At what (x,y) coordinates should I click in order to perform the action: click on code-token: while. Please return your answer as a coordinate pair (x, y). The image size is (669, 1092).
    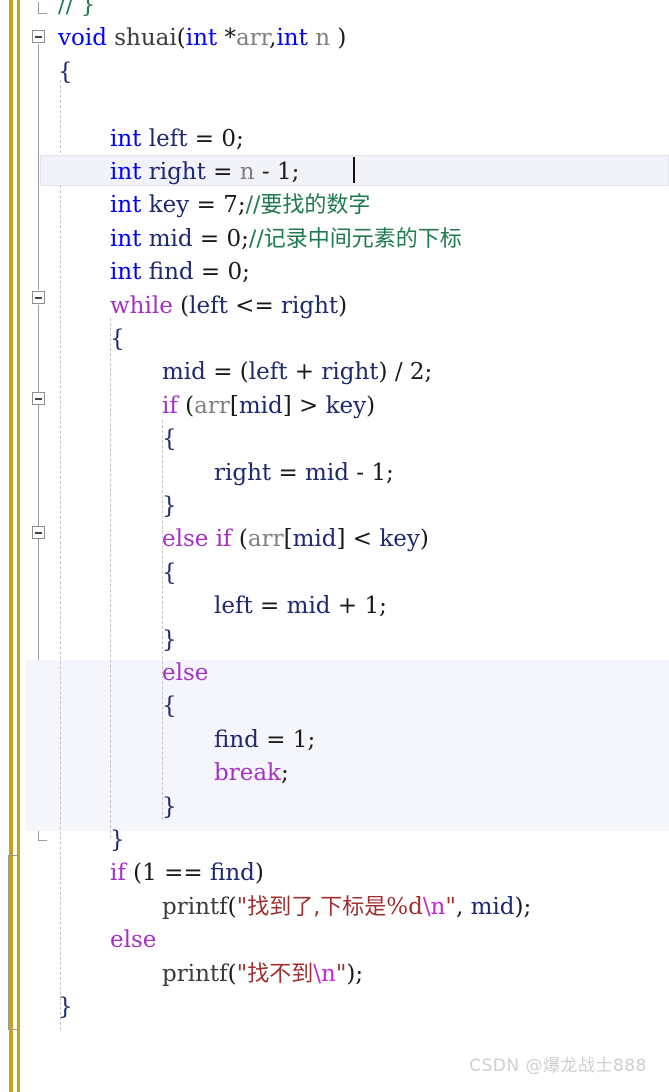
    Looking at the image, I should click on (141, 305).